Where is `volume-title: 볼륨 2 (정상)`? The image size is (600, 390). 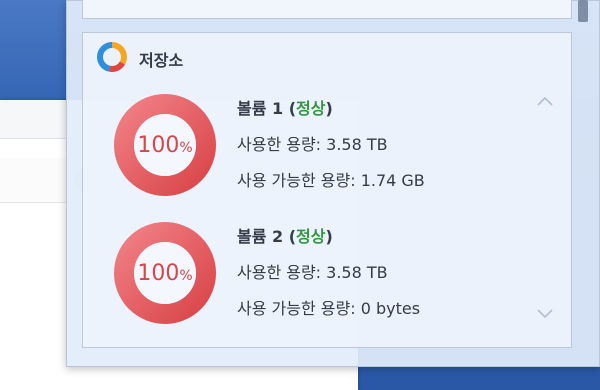
volume-title: 볼륨 2 (정상) is located at coordinates (328, 237).